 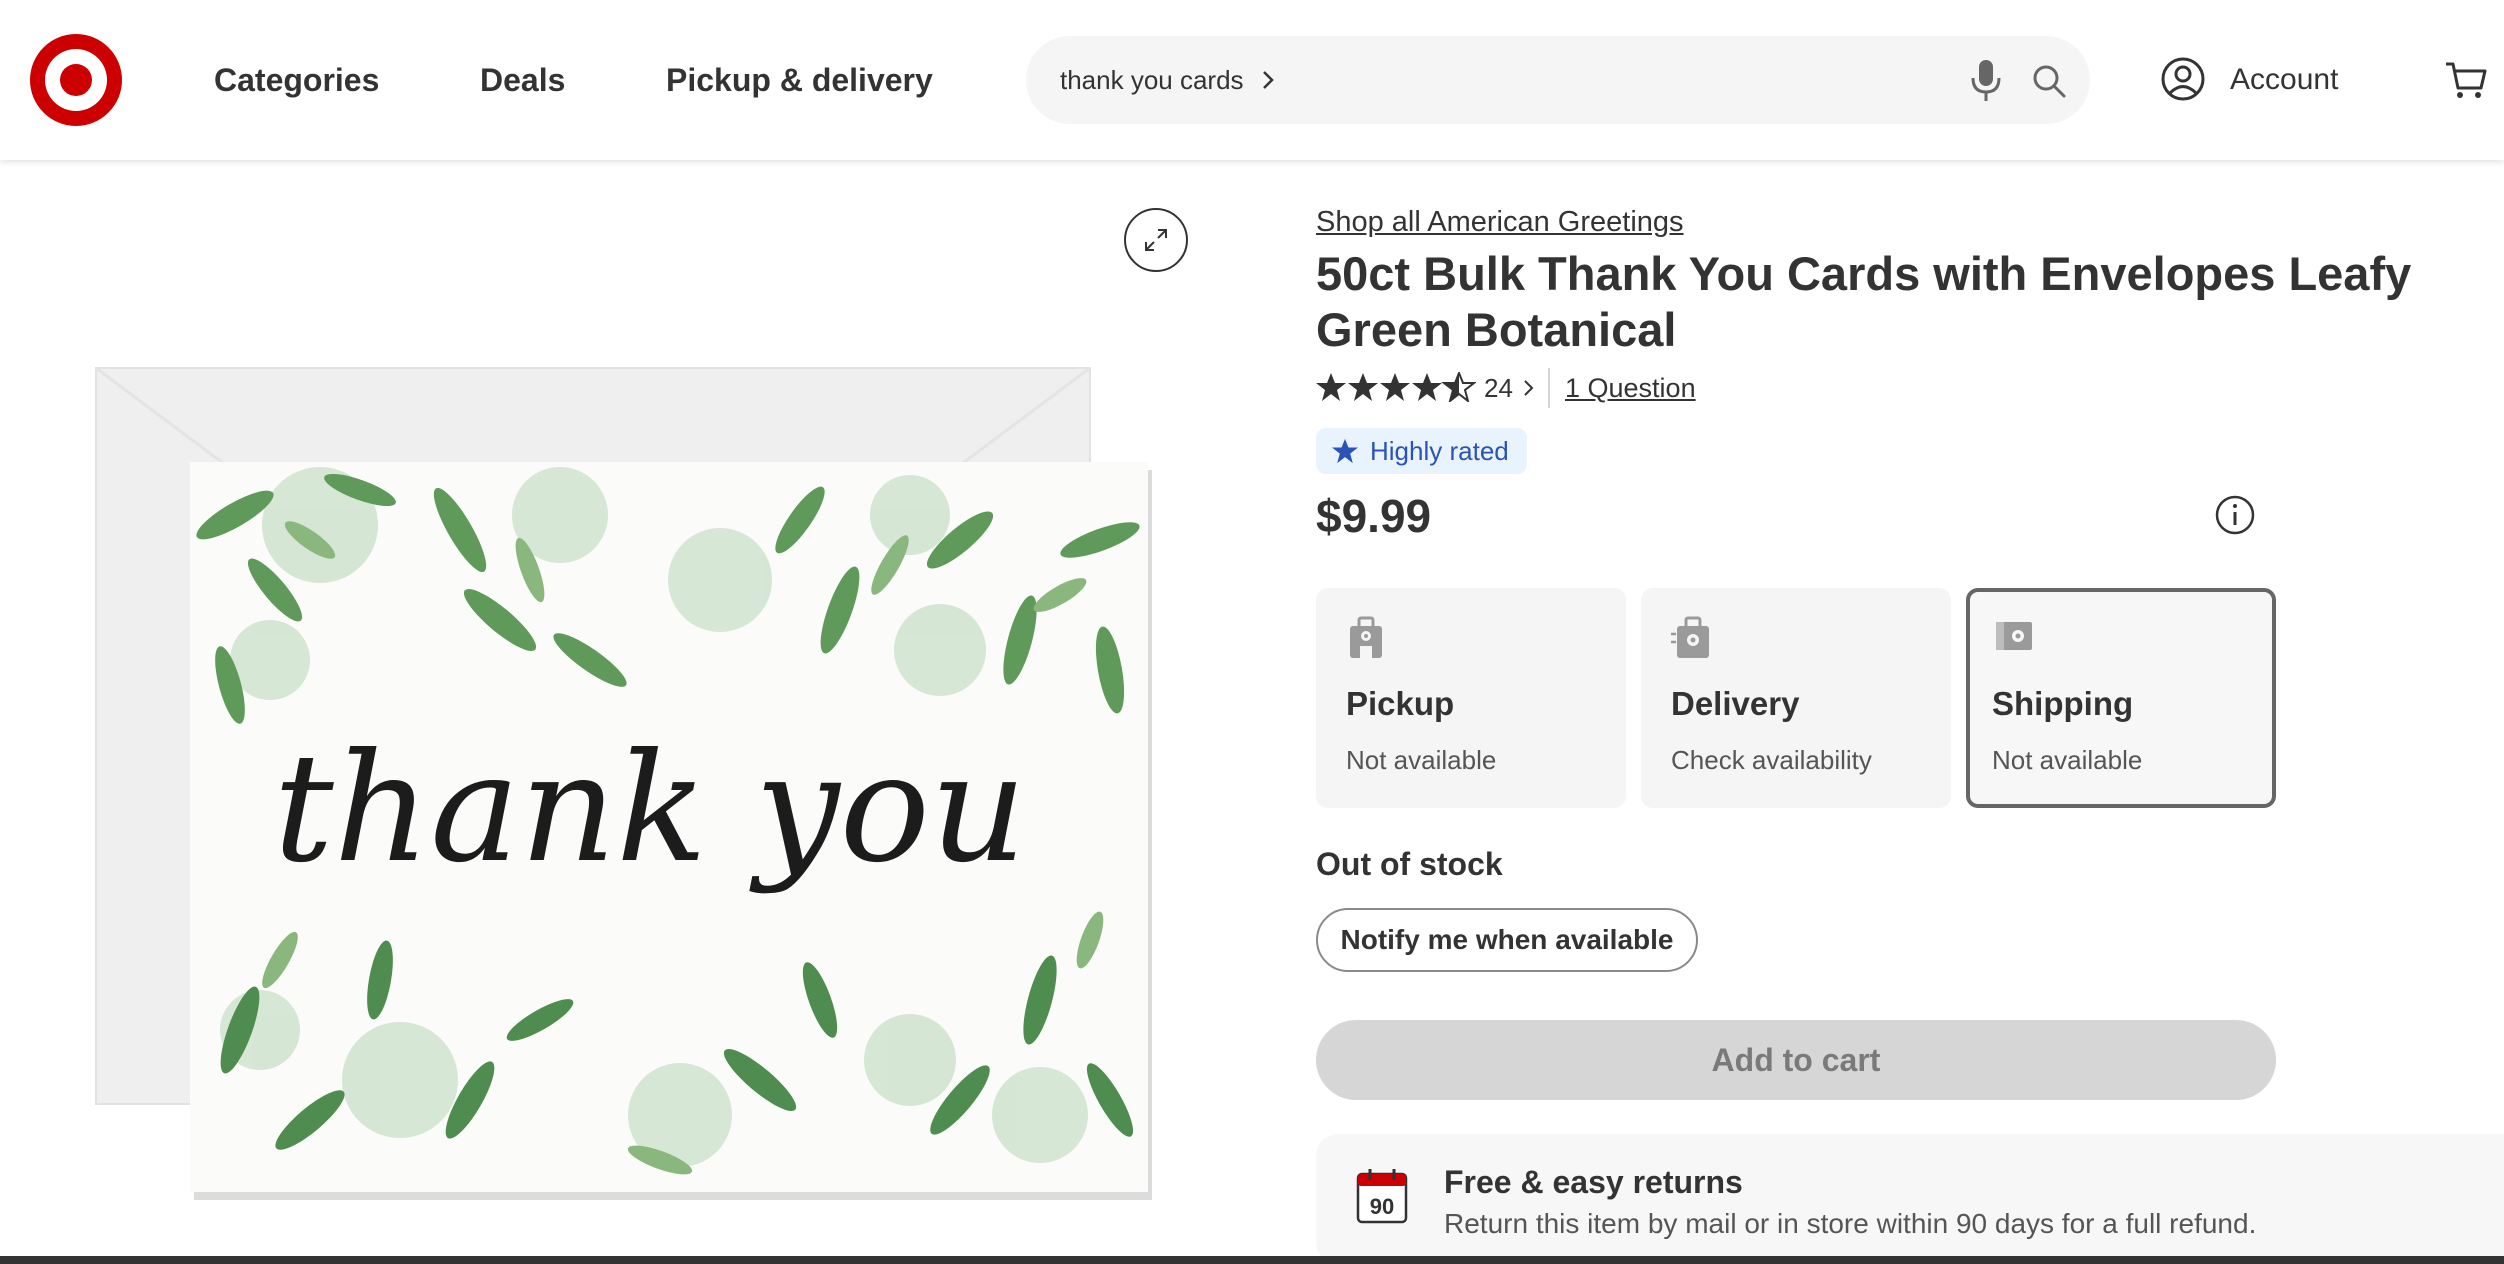 What do you see at coordinates (2235, 515) in the screenshot?
I see `info-icon` at bounding box center [2235, 515].